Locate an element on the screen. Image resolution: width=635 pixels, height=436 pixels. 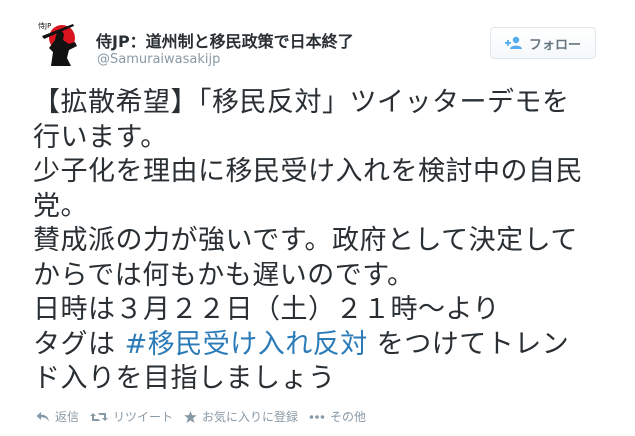
more-button: その他 is located at coordinates (337, 416).